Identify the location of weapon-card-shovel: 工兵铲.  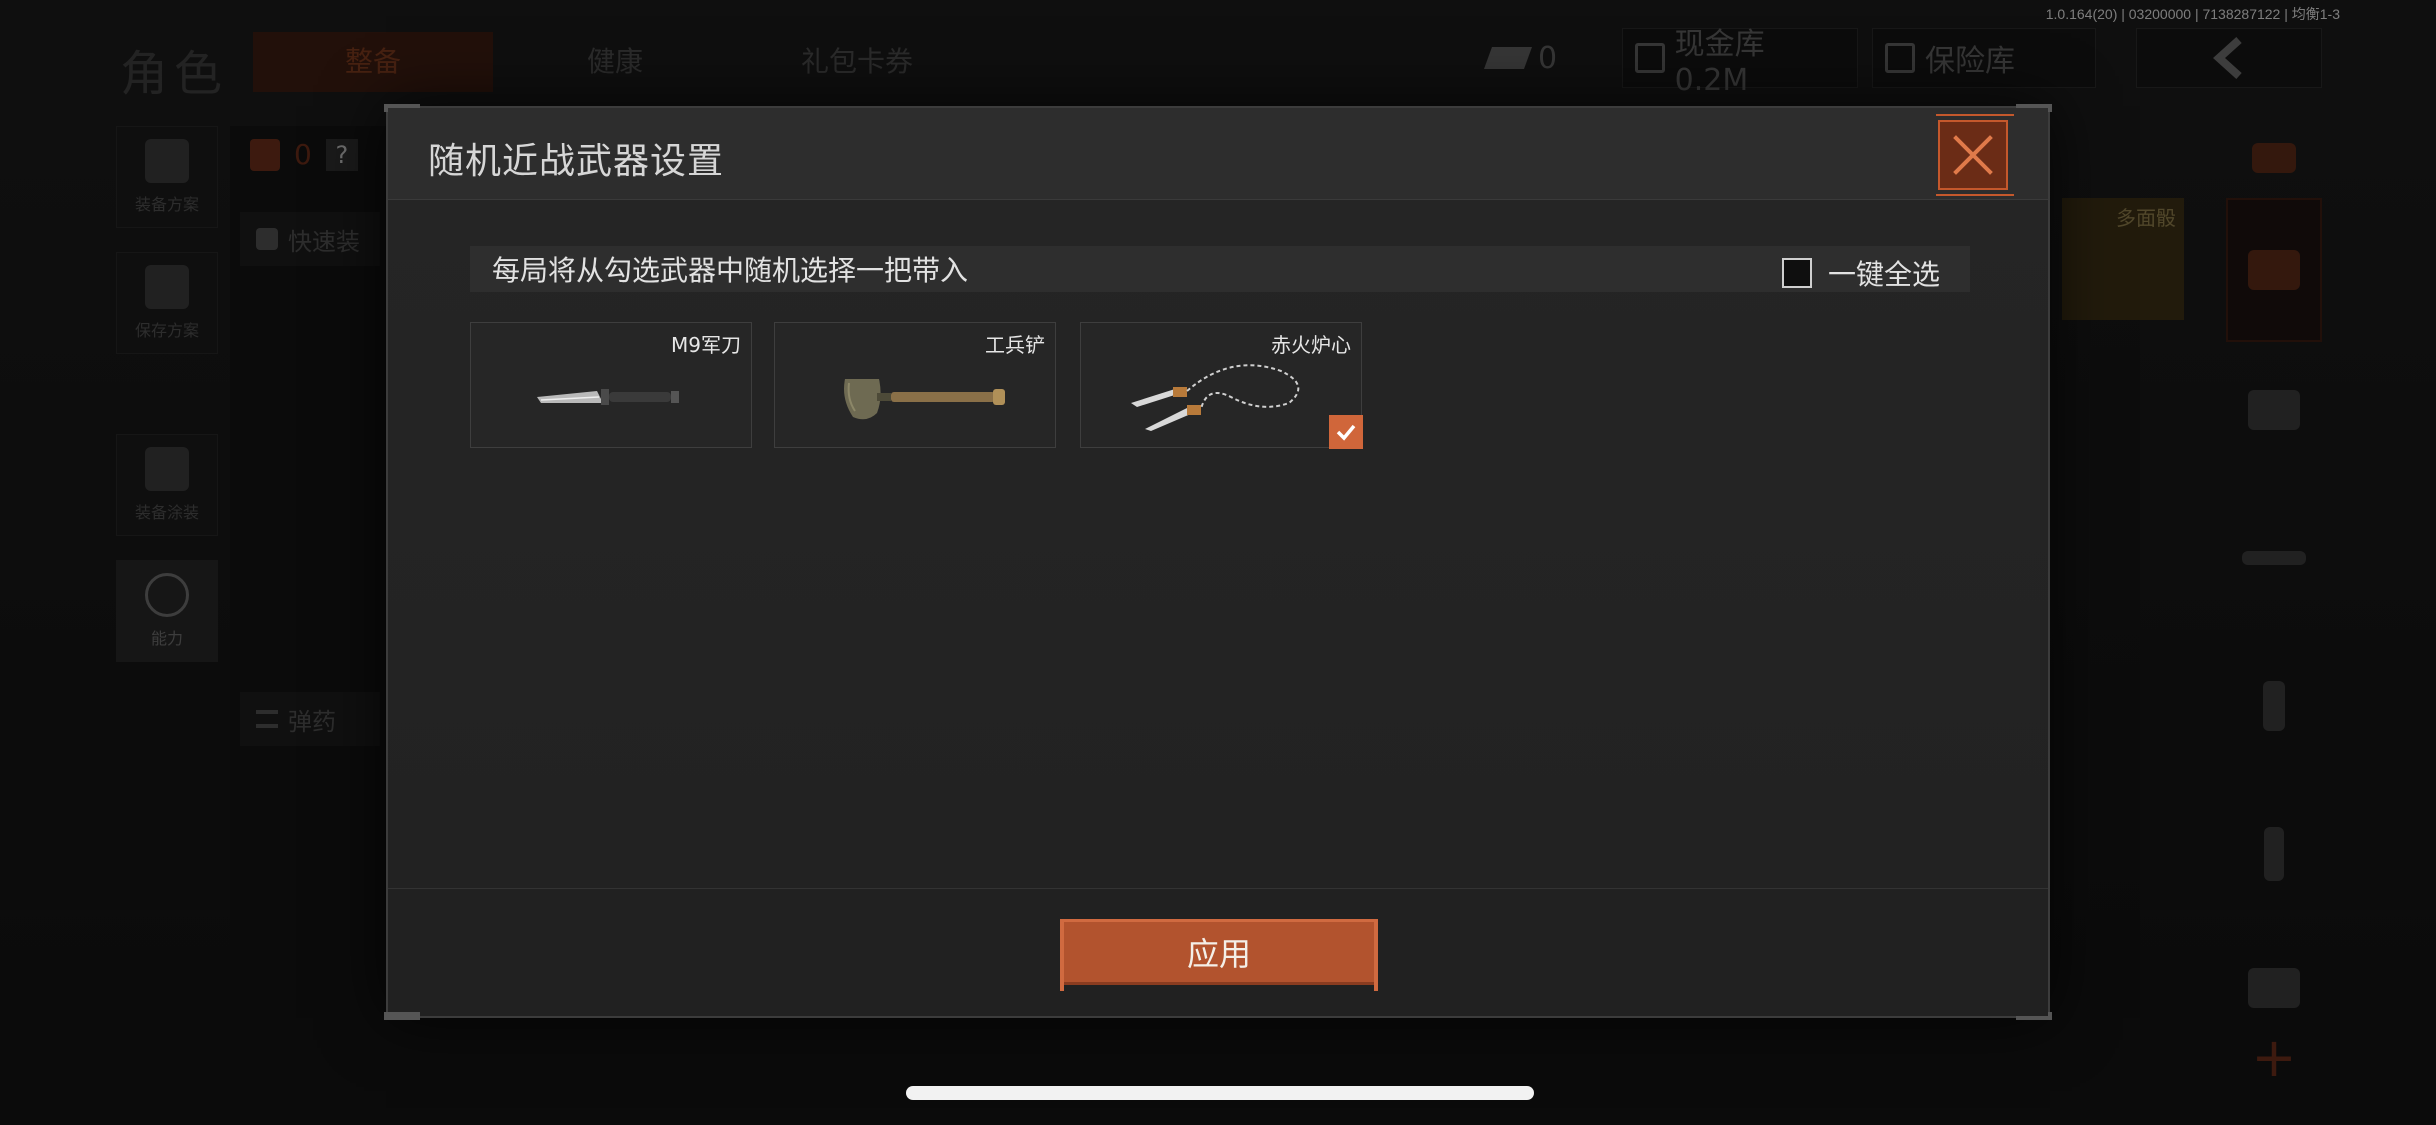
(915, 385).